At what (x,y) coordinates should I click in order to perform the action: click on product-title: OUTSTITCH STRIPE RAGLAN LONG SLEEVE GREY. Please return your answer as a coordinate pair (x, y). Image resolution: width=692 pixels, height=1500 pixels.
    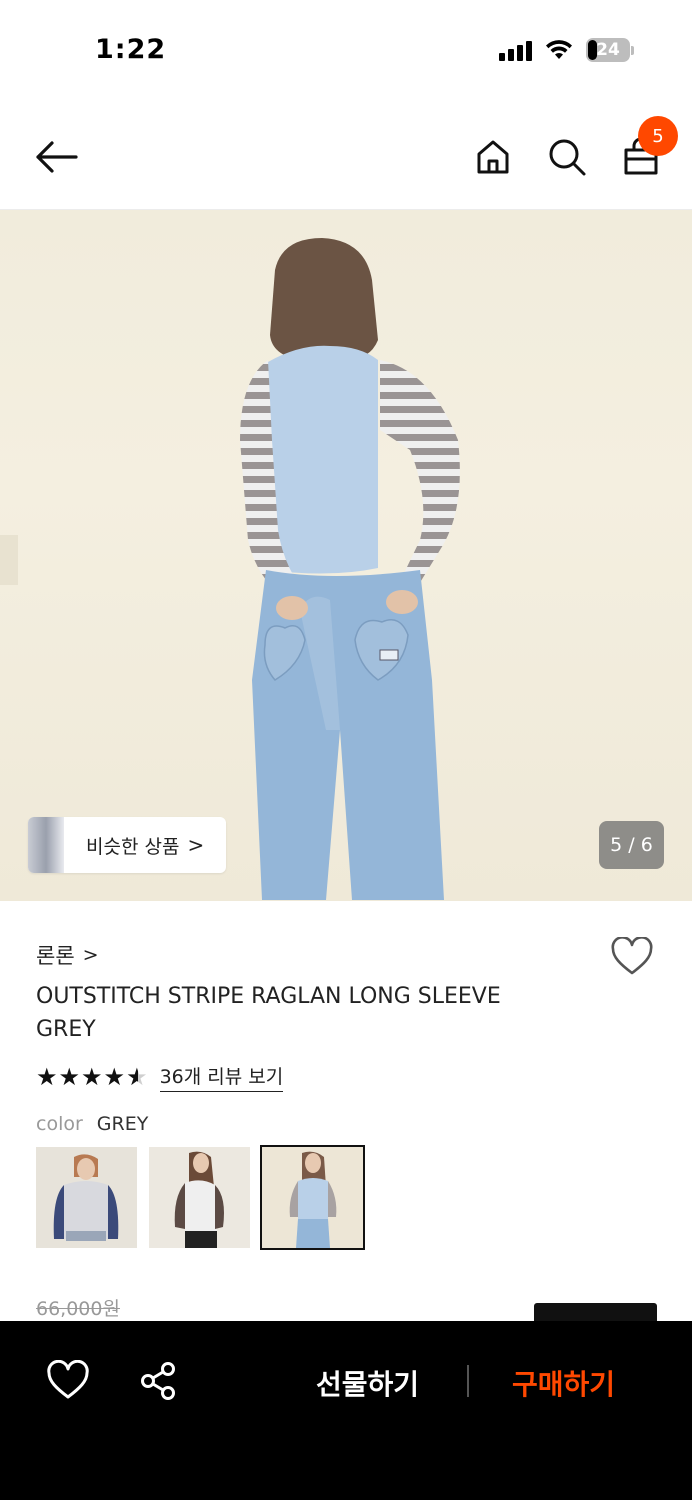
    Looking at the image, I should click on (268, 1013).